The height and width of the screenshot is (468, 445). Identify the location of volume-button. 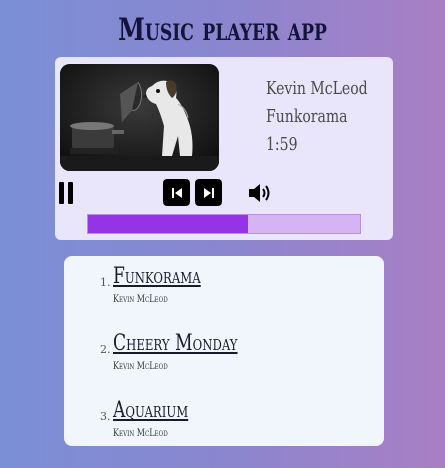
(260, 195).